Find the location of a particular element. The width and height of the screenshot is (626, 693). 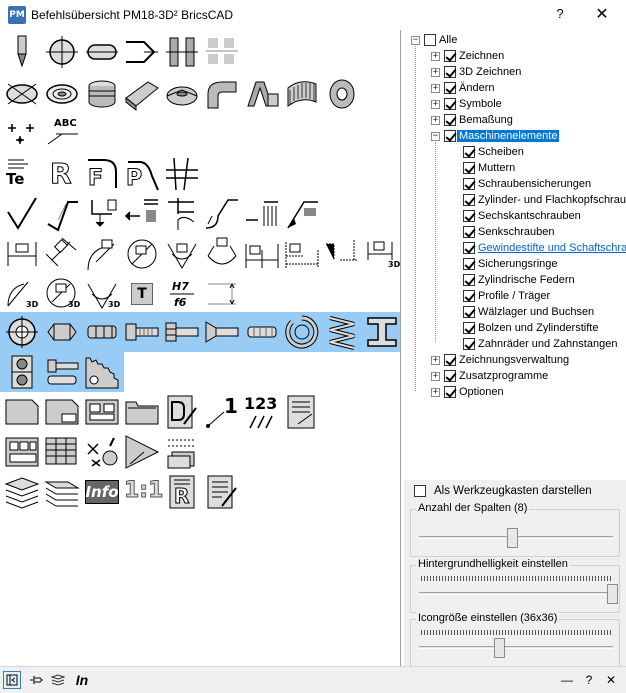

help-button: ? is located at coordinates (560, 13).